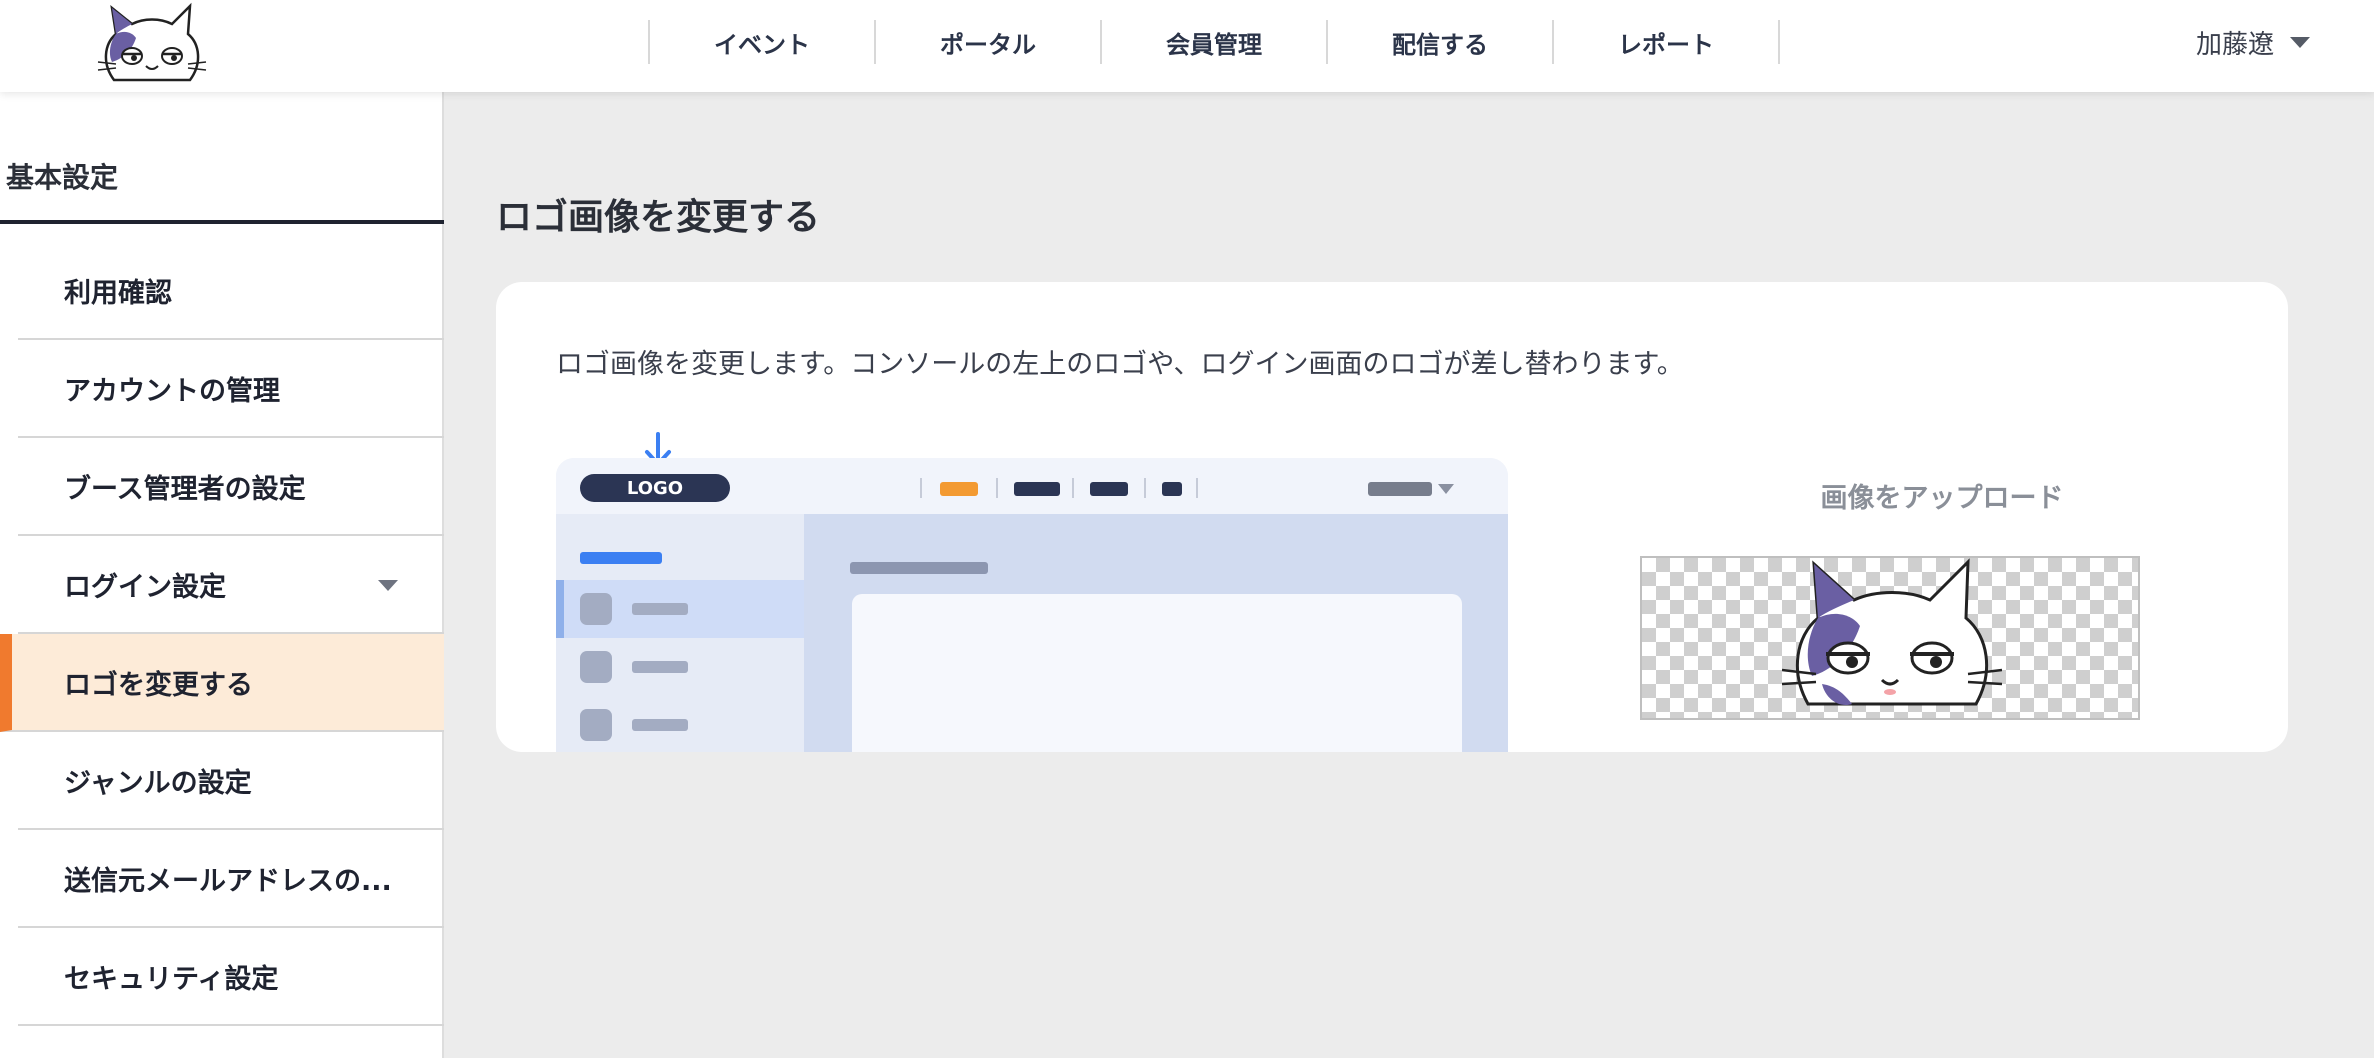  Describe the element at coordinates (152, 44) in the screenshot. I see `cat-logo-icon` at that location.